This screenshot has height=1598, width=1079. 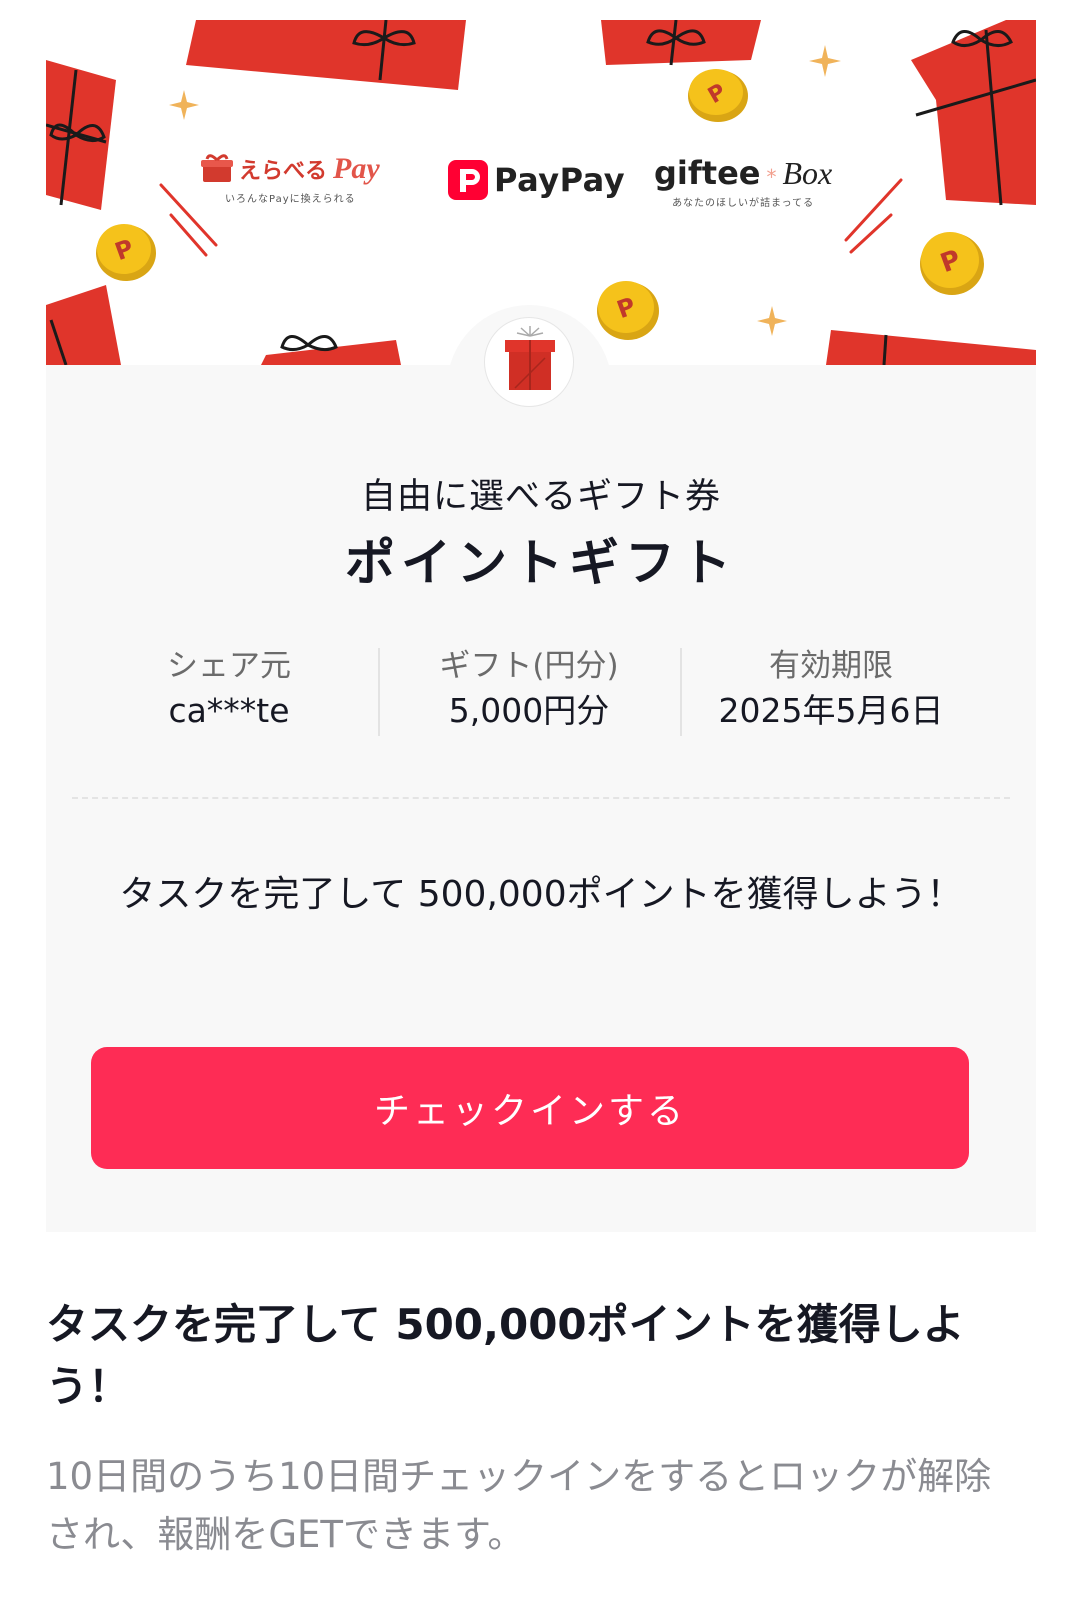 What do you see at coordinates (217, 168) in the screenshot?
I see `erabel-gift-icon` at bounding box center [217, 168].